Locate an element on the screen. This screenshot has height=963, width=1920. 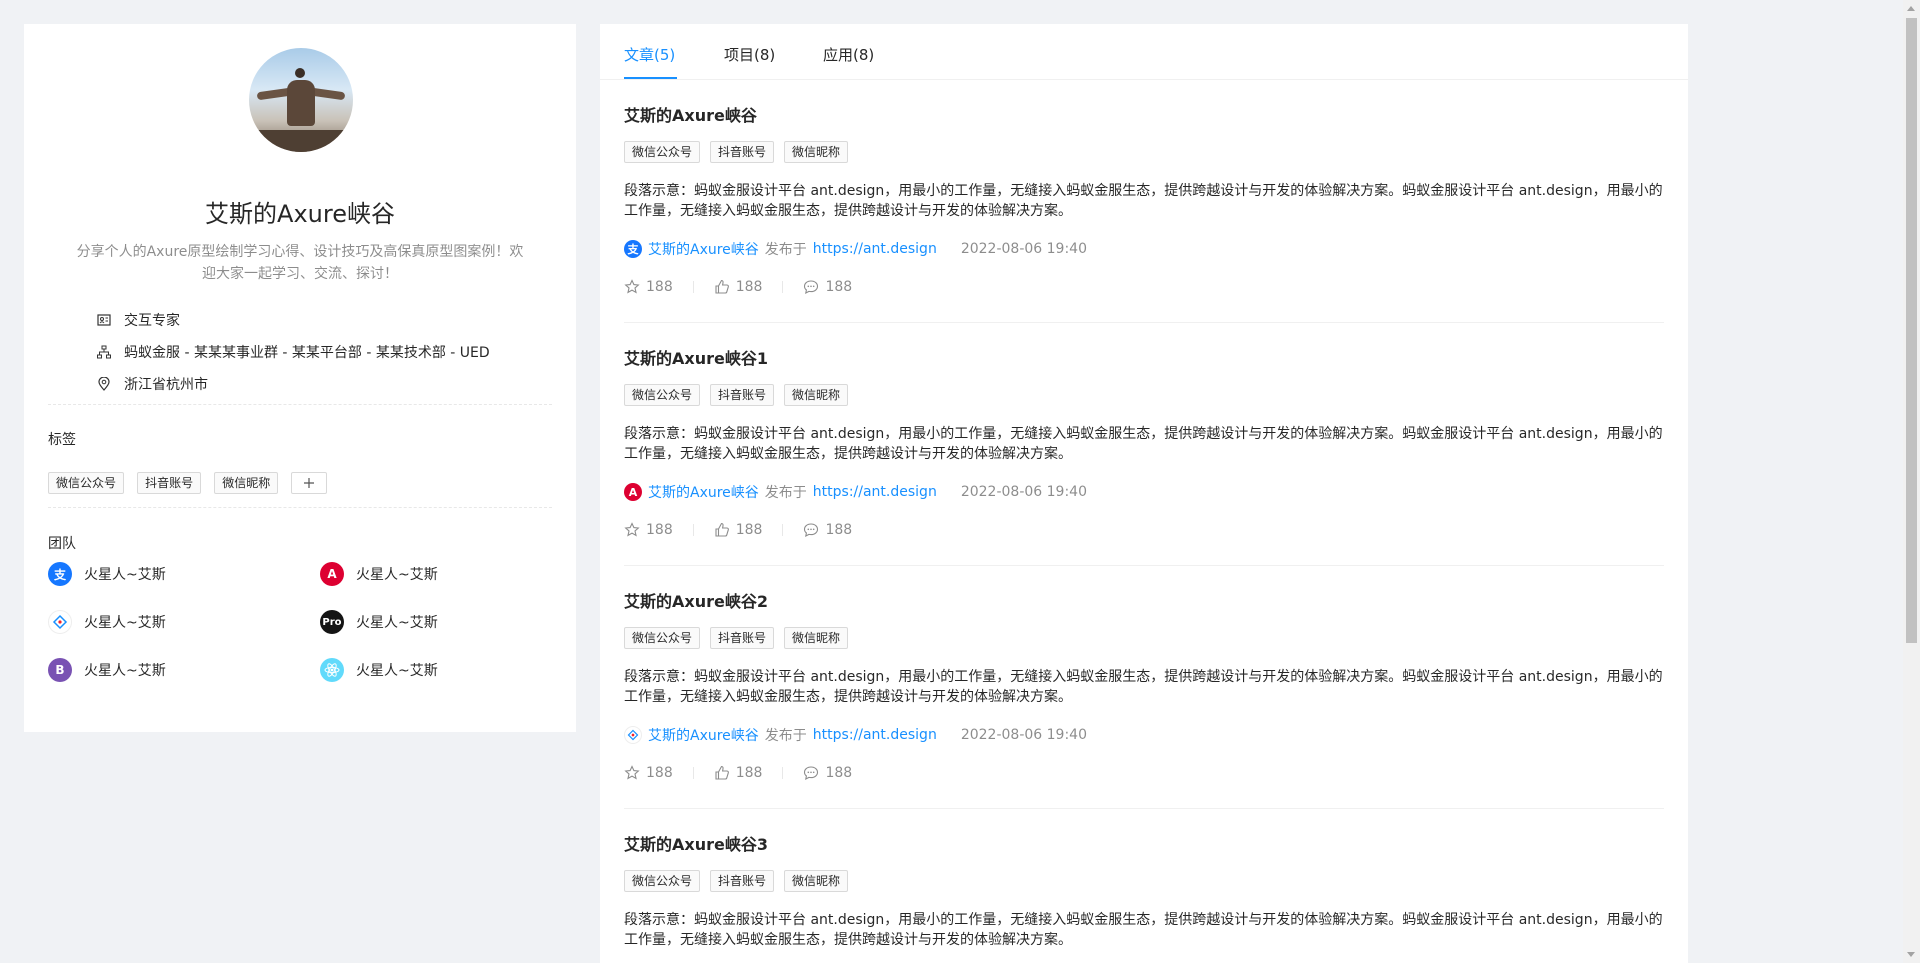
article-title: 艾斯的Axure峡谷 is located at coordinates (1144, 116).